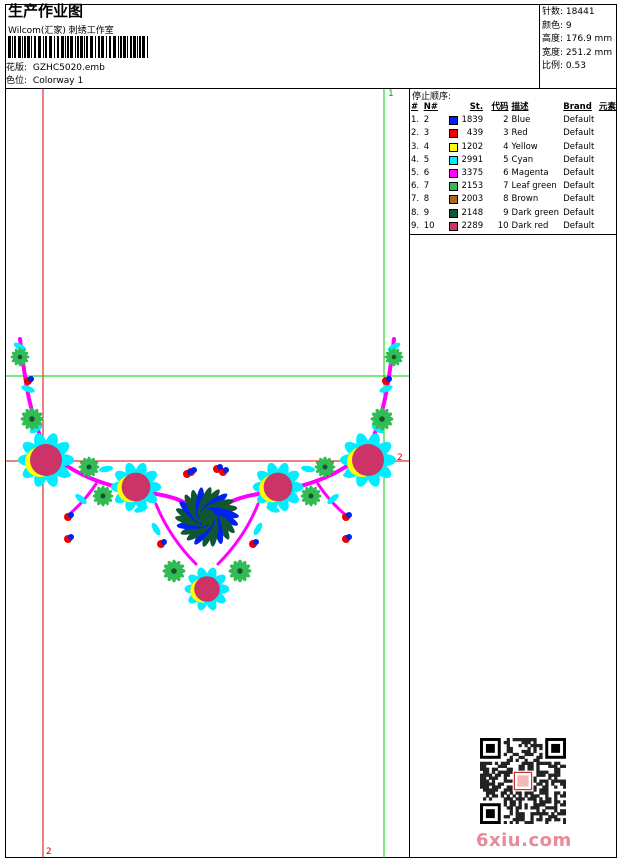 The width and height of the screenshot is (620, 860). I want to click on row-code: 8, so click(506, 199).